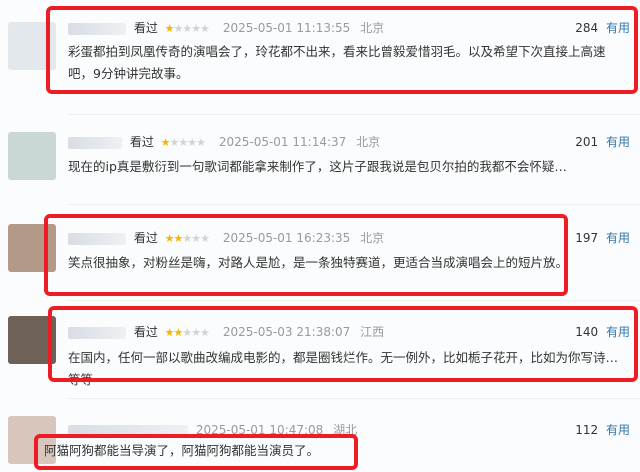  Describe the element at coordinates (587, 430) in the screenshot. I see `vote-count: 112` at that location.